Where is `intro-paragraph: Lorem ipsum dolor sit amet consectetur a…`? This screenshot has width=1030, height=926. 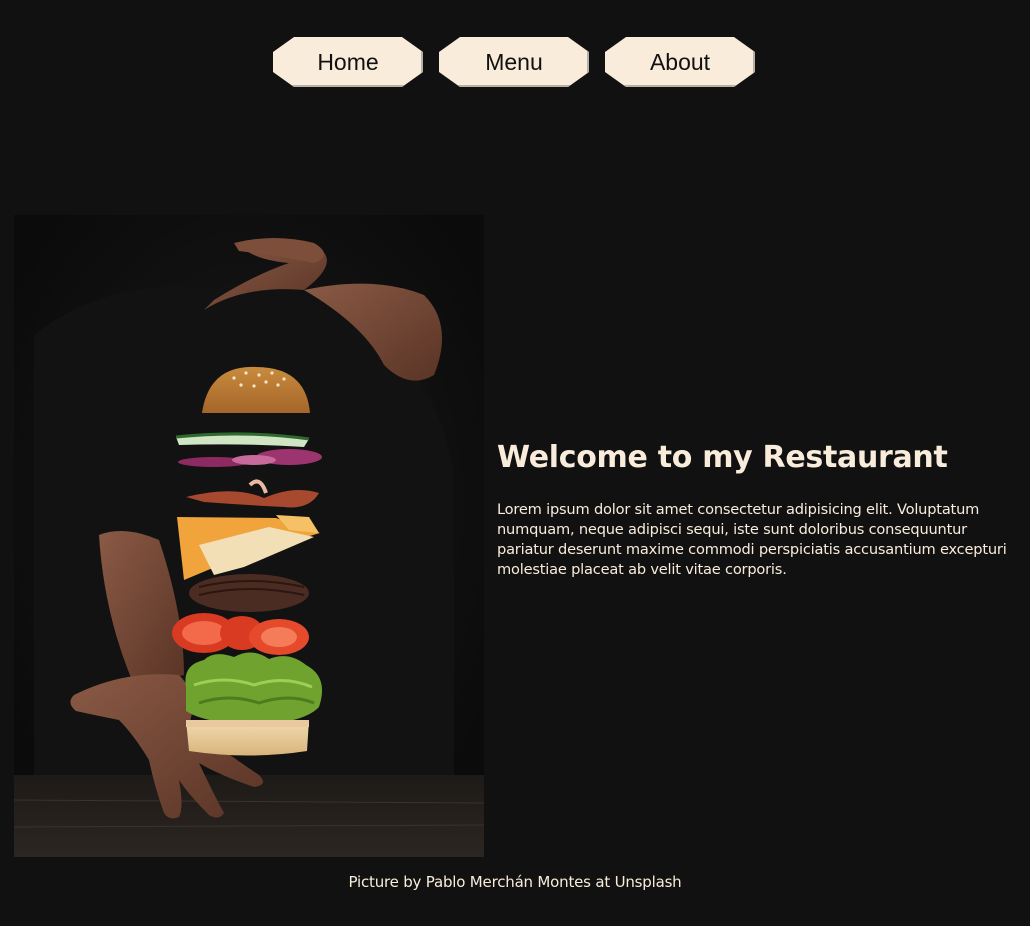
intro-paragraph: Lorem ipsum dolor sit amet consectetur a… is located at coordinates (752, 539).